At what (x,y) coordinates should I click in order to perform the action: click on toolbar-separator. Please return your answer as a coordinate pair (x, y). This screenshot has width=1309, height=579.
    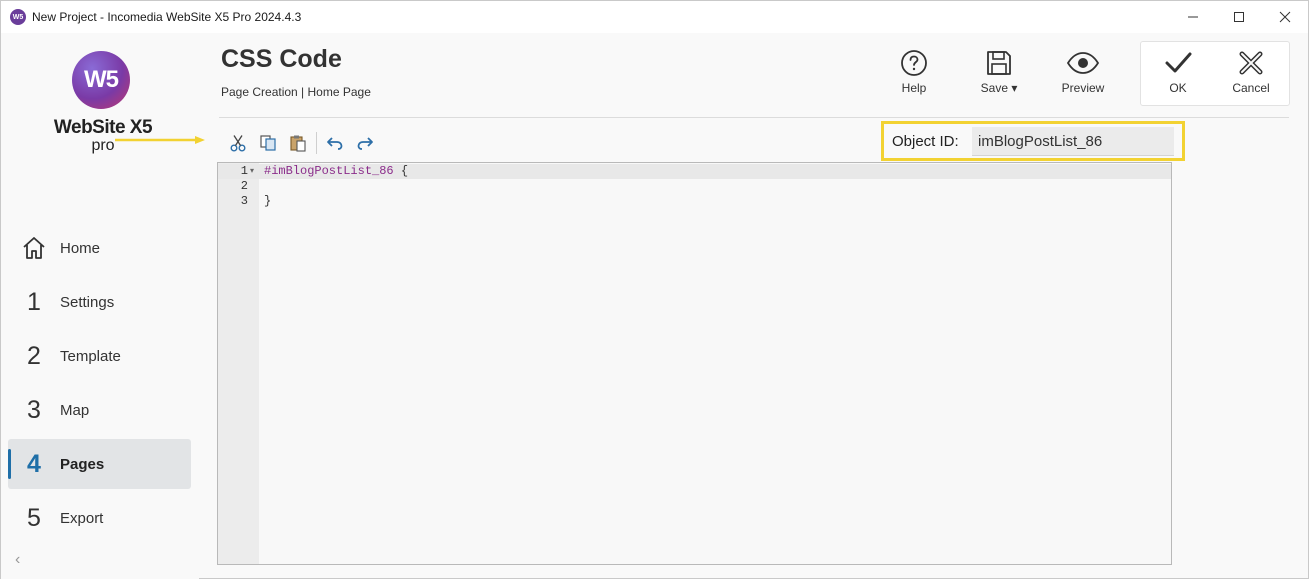
    Looking at the image, I should click on (316, 143).